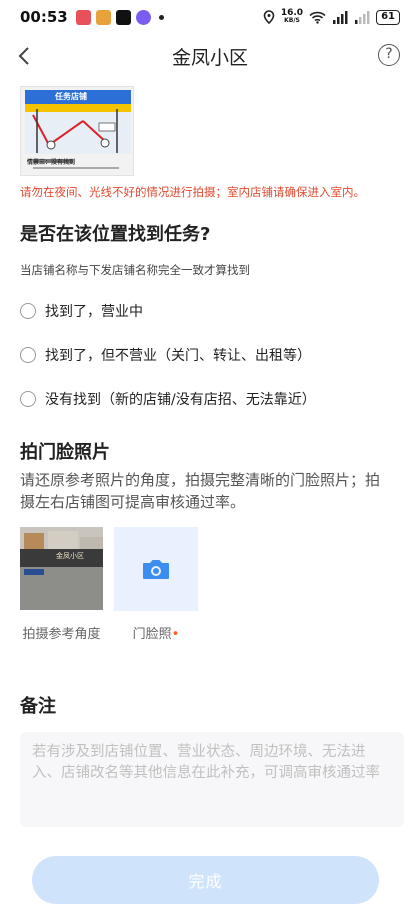  Describe the element at coordinates (70, 556) in the screenshot. I see `reference-photo-sign: 金凤小区` at that location.